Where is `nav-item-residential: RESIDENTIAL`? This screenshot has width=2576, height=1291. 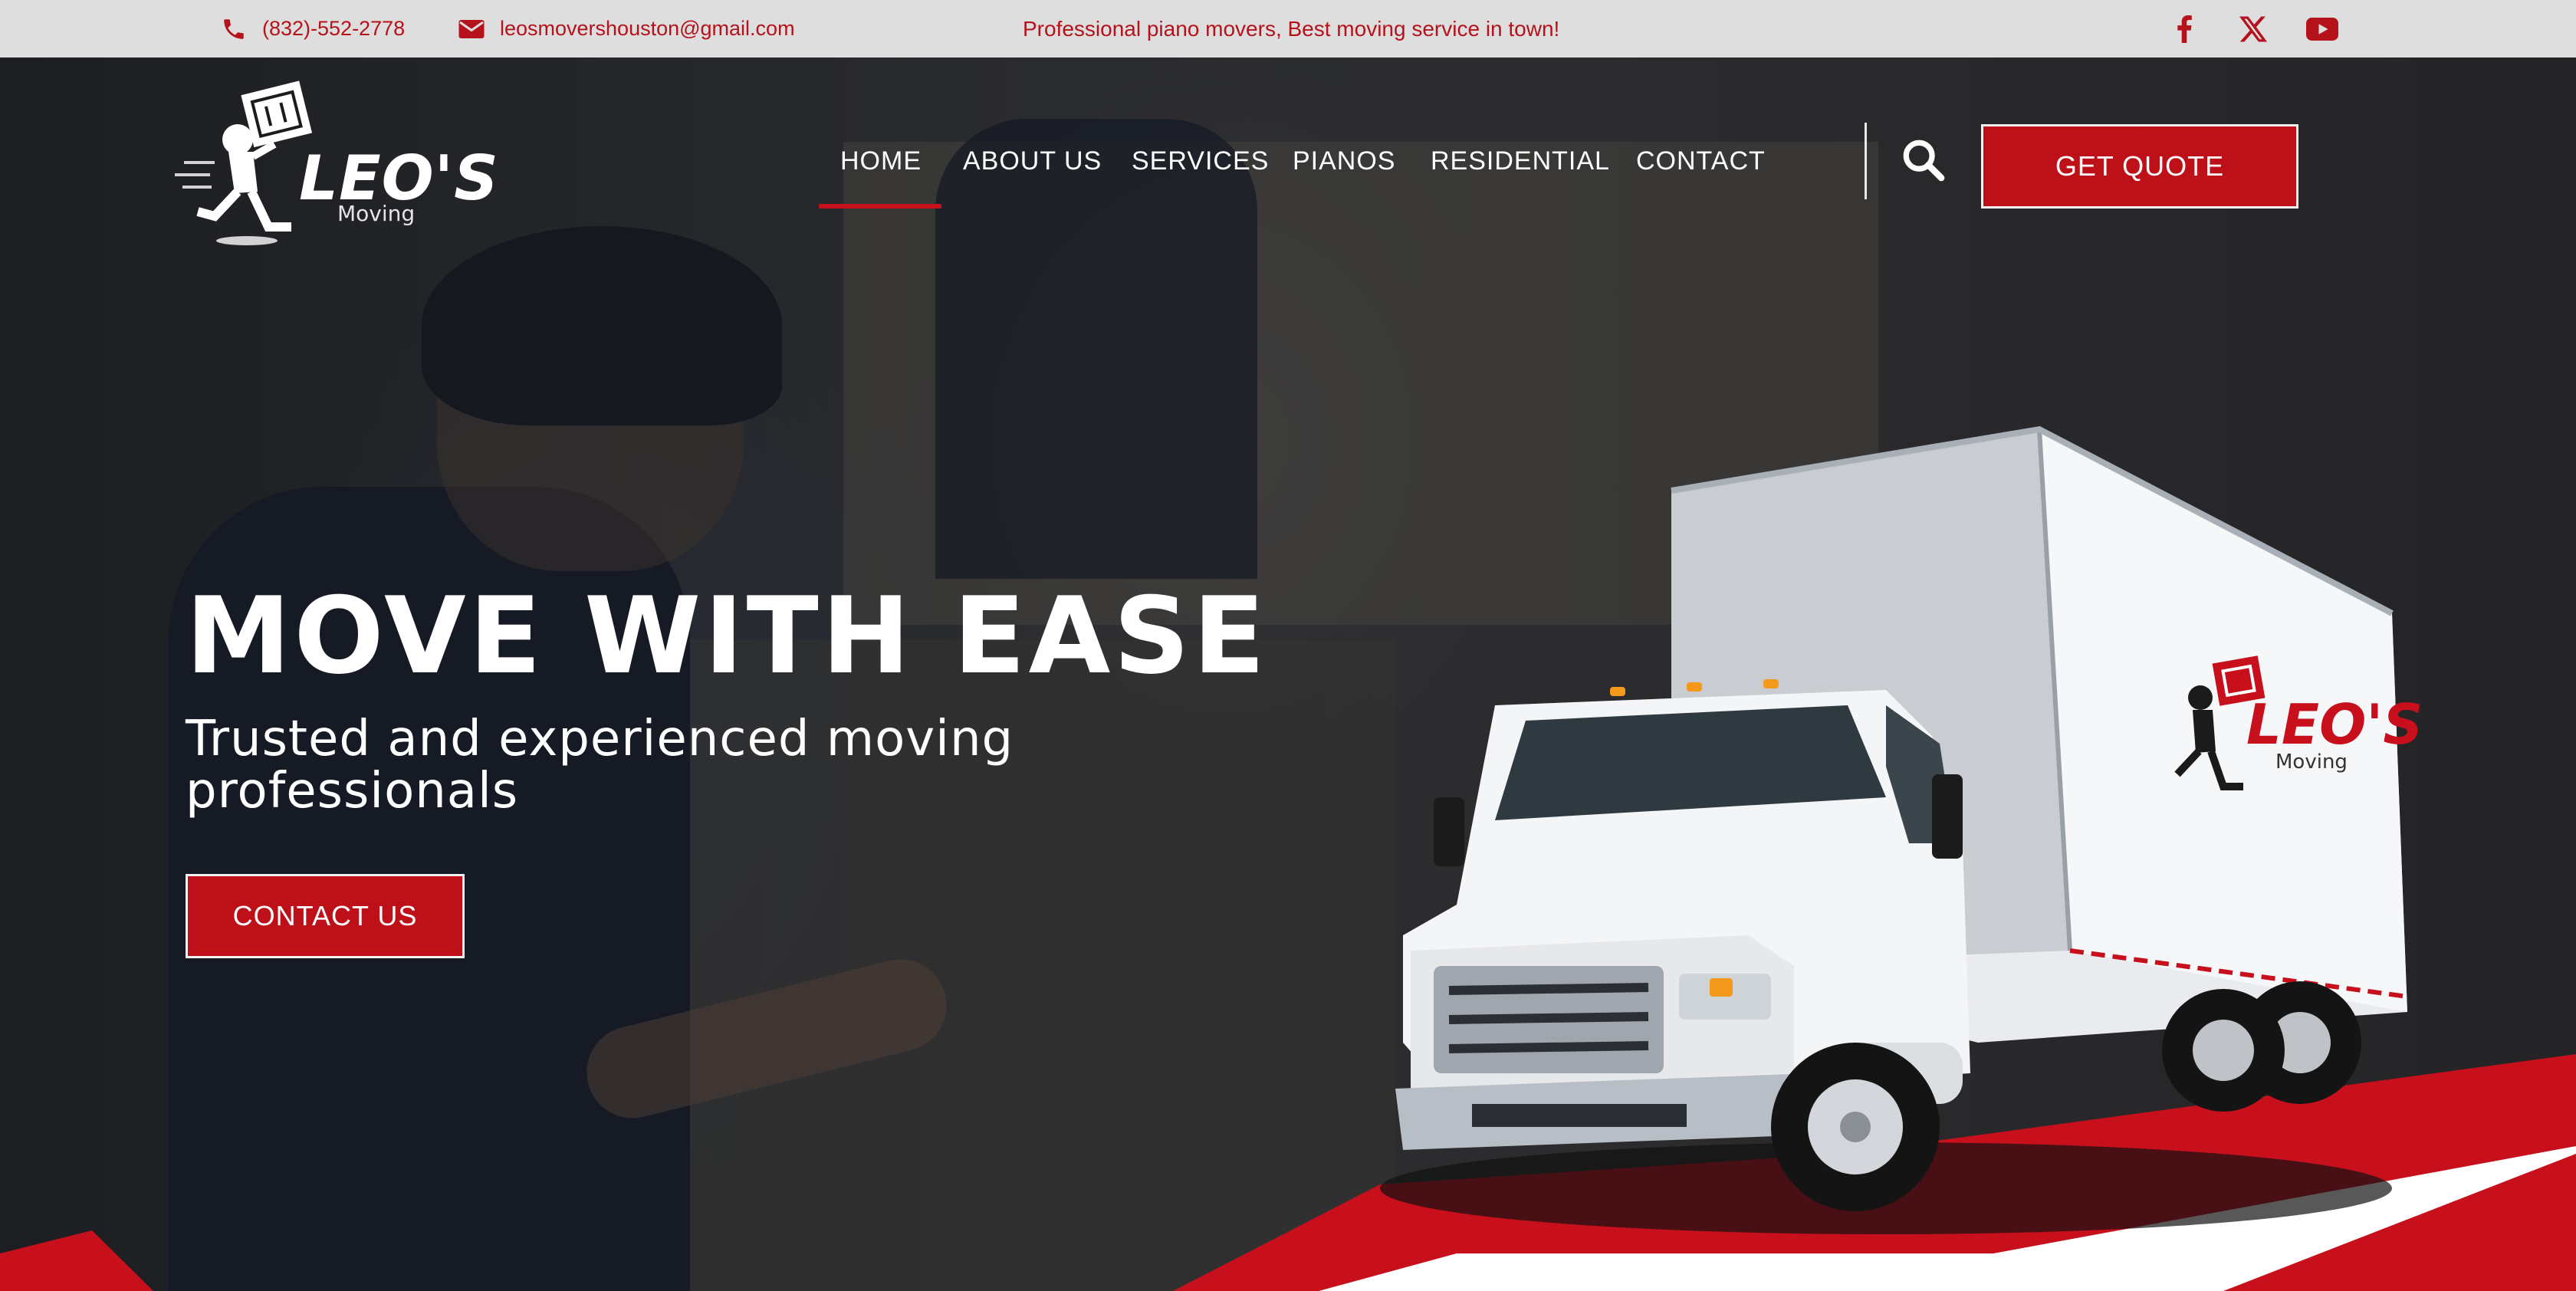 nav-item-residential: RESIDENTIAL is located at coordinates (1521, 161).